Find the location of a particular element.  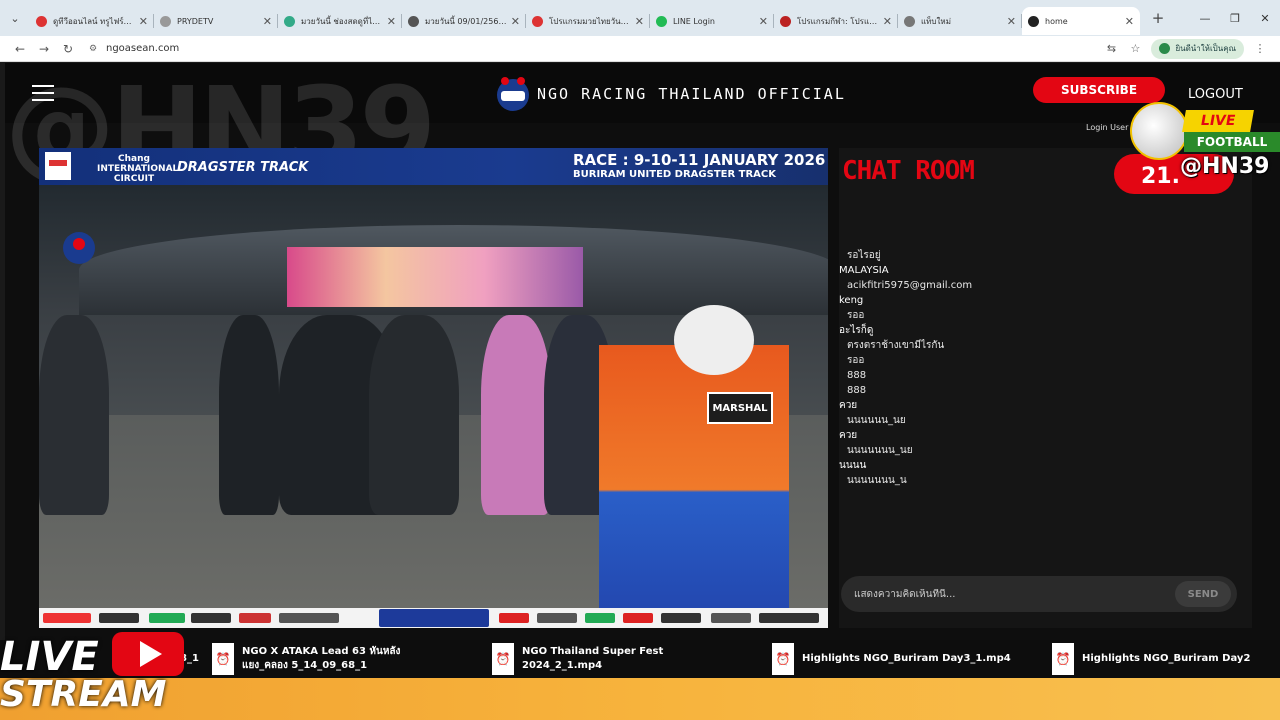

browser-tab: โปรแกรมมวยไทยวันนี้ ดี ✕ is located at coordinates (588, 21).